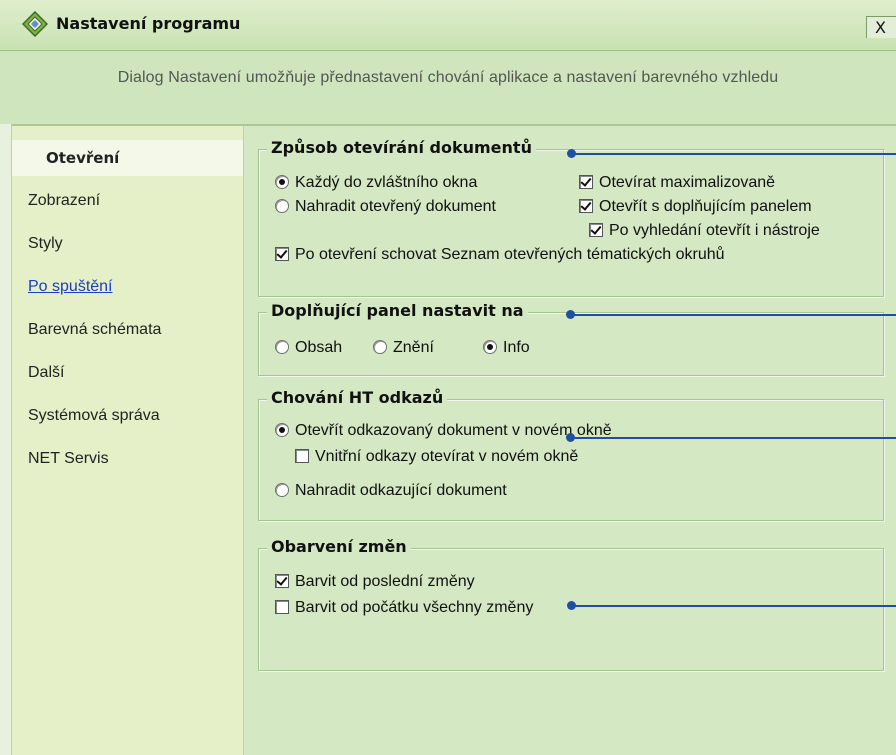 The image size is (896, 755). Describe the element at coordinates (687, 182) in the screenshot. I see `open-maximized-label: Otevírat maximalizovaně` at that location.